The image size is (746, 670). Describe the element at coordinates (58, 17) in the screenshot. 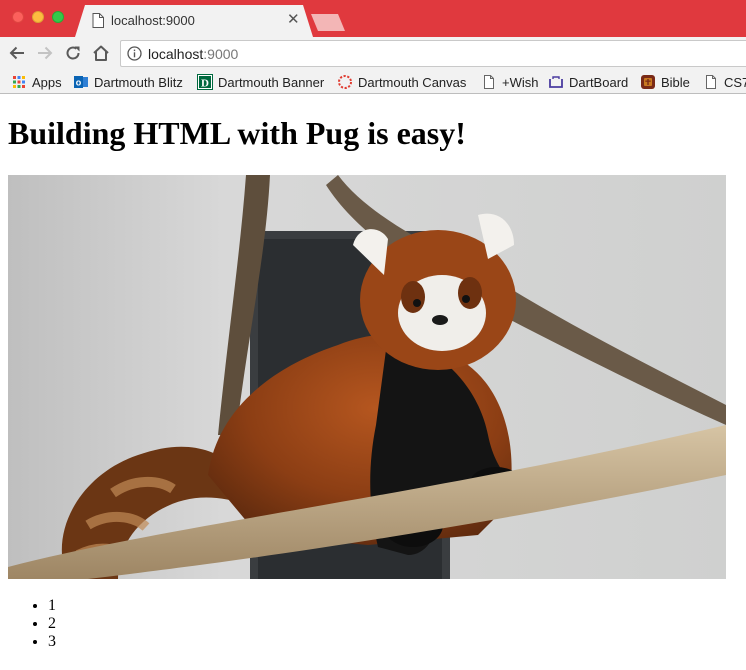

I see `window-maximize-button` at that location.